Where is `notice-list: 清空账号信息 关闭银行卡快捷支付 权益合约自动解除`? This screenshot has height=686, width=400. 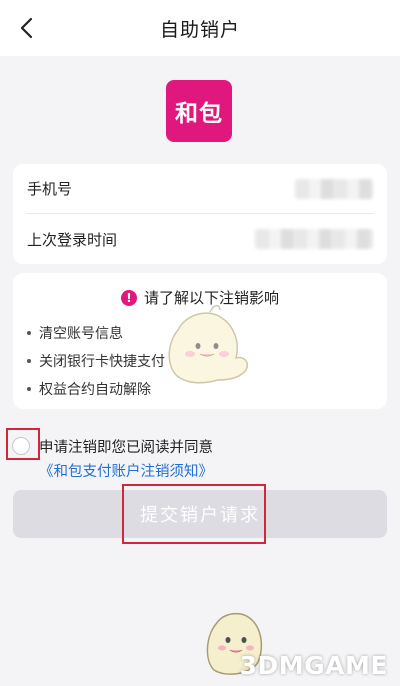
notice-list: 清空账号信息 关闭银行卡快捷支付 权益合约自动解除 is located at coordinates (96, 361).